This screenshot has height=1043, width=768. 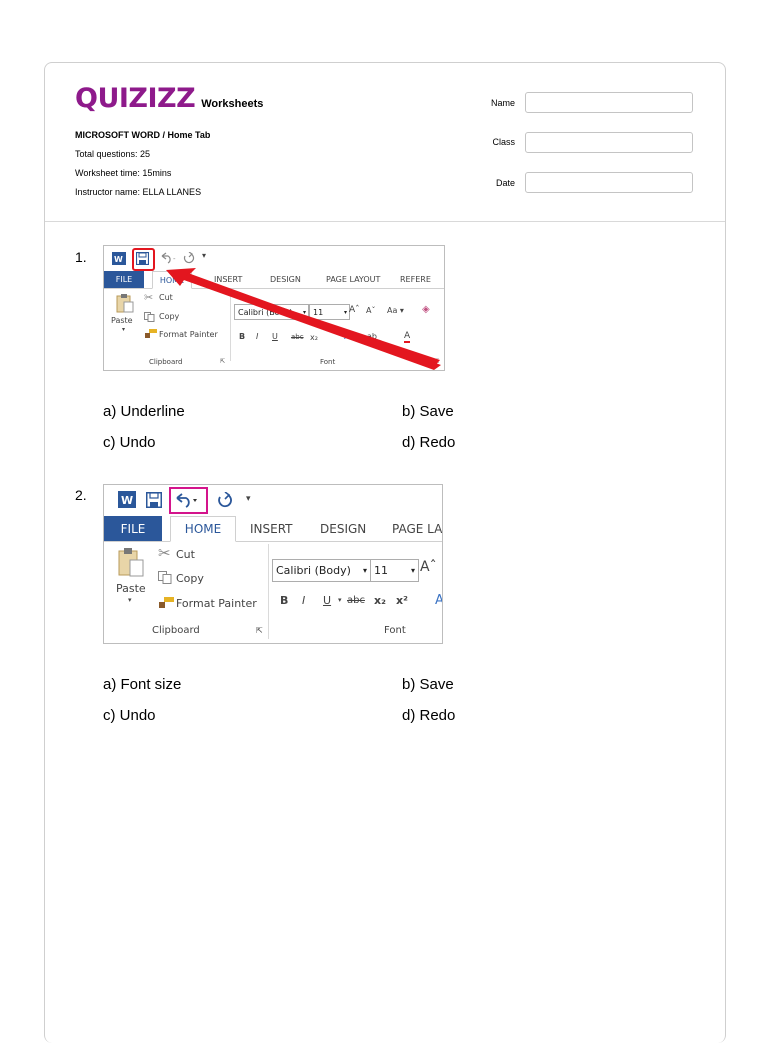 I want to click on word-icon: W, so click(x=127, y=499).